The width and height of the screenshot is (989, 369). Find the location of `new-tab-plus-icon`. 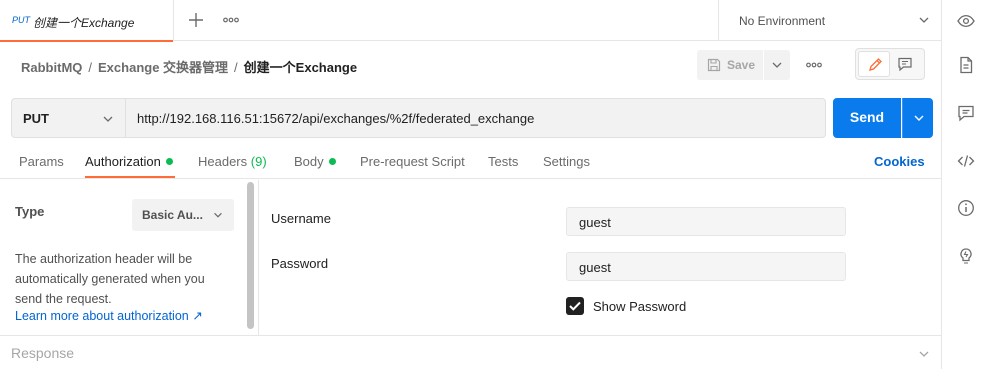

new-tab-plus-icon is located at coordinates (196, 20).